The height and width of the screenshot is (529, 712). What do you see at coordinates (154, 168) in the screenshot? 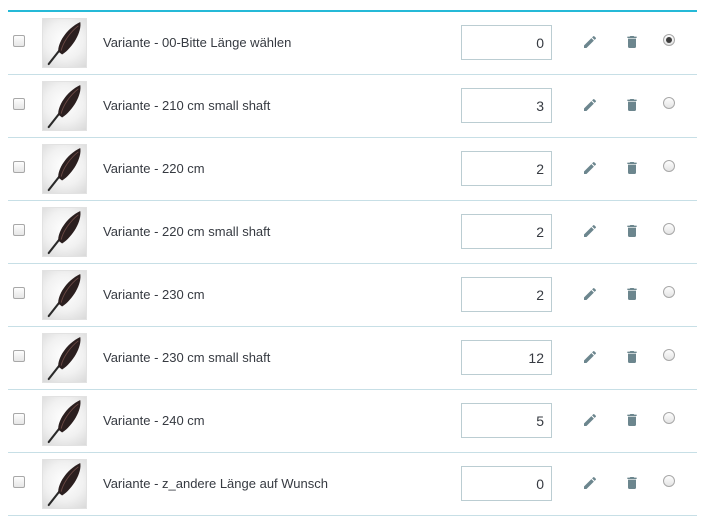
I see `variant-name: Variante - 220 cm` at bounding box center [154, 168].